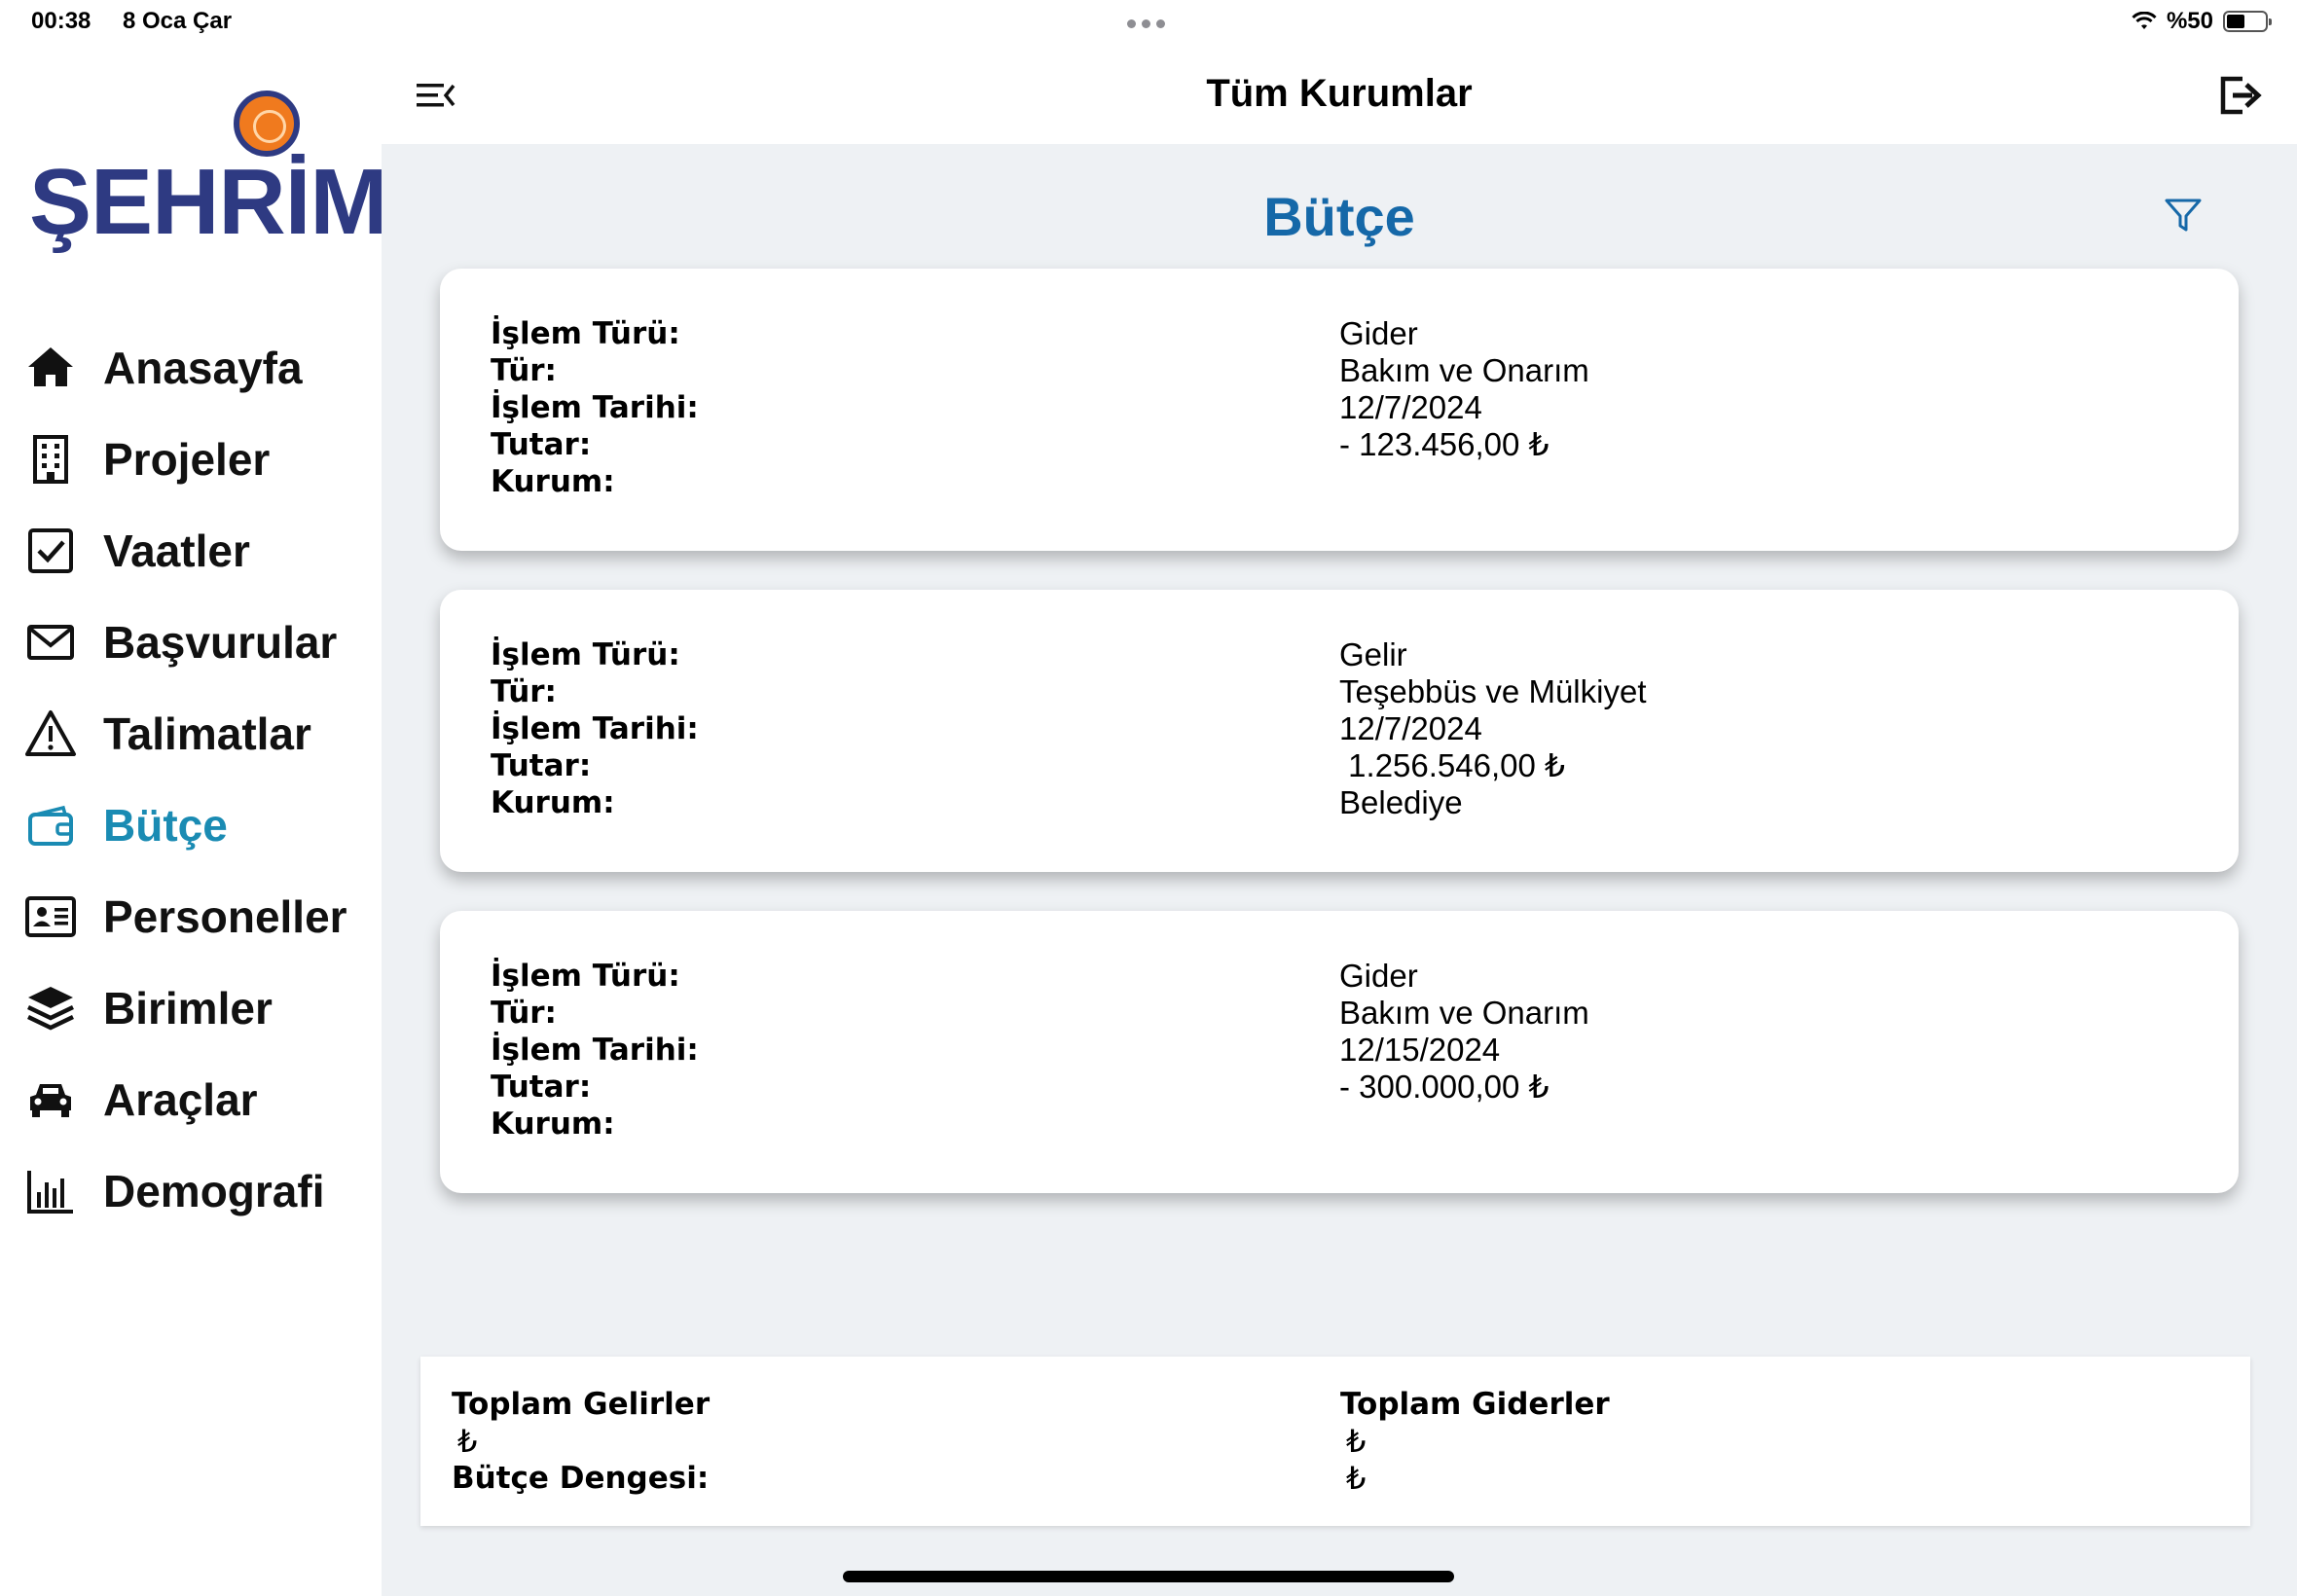 The image size is (2297, 1596). I want to click on multitasking-dots-icon, so click(1146, 23).